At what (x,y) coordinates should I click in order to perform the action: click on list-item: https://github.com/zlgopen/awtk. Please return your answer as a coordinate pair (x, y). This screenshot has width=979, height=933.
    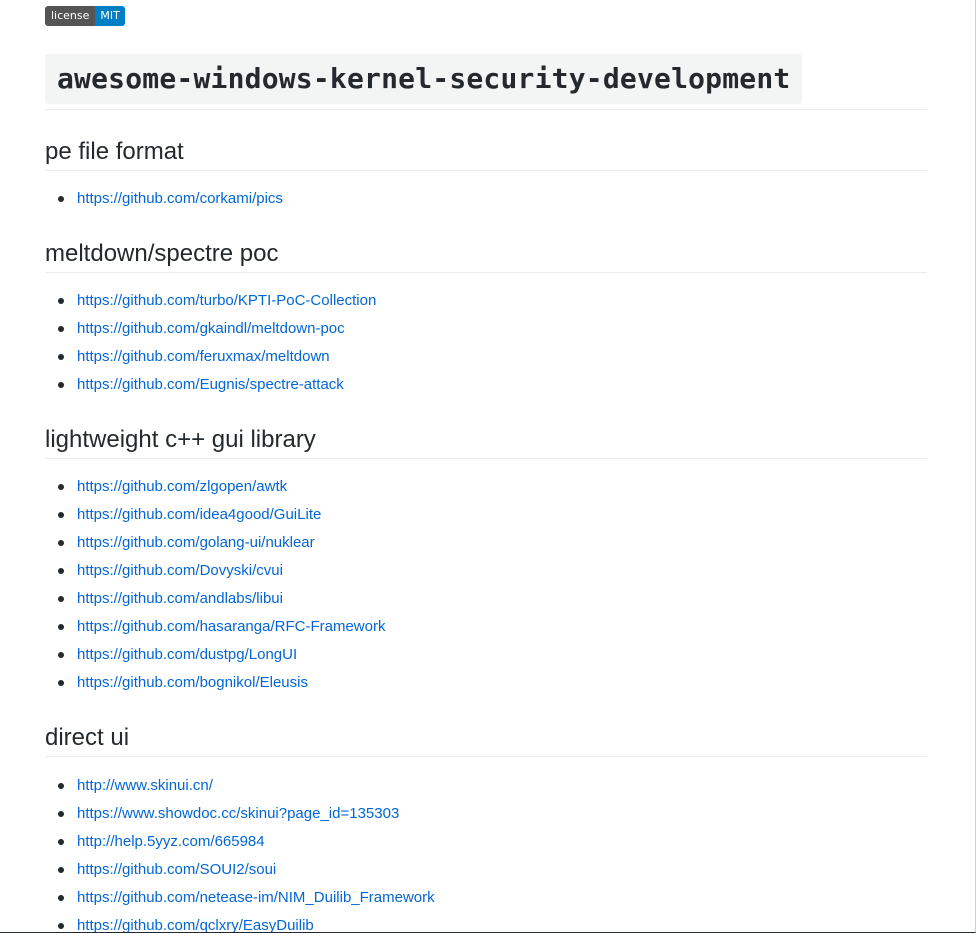
    Looking at the image, I should click on (486, 487).